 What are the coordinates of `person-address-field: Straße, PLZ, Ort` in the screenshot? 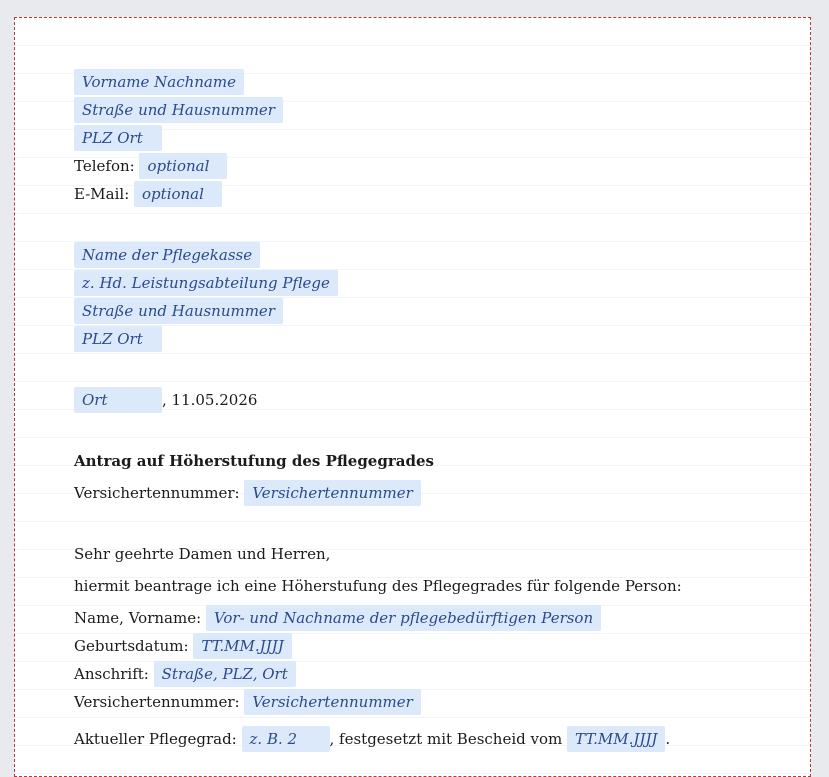 It's located at (224, 674).